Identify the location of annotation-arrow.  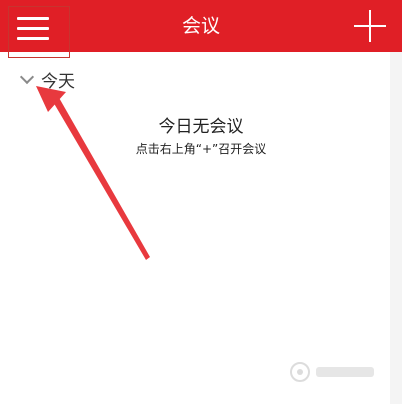
(93, 173).